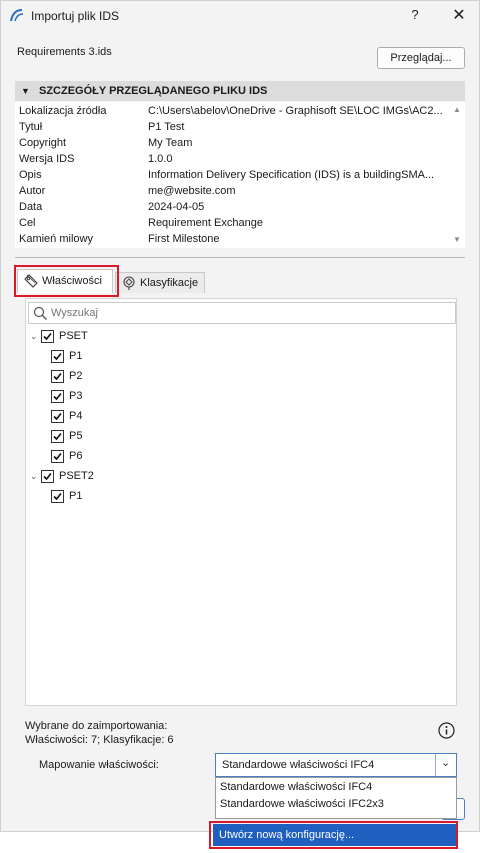 Image resolution: width=480 pixels, height=853 pixels. Describe the element at coordinates (76, 456) in the screenshot. I see `tree-item-label: P6` at that location.